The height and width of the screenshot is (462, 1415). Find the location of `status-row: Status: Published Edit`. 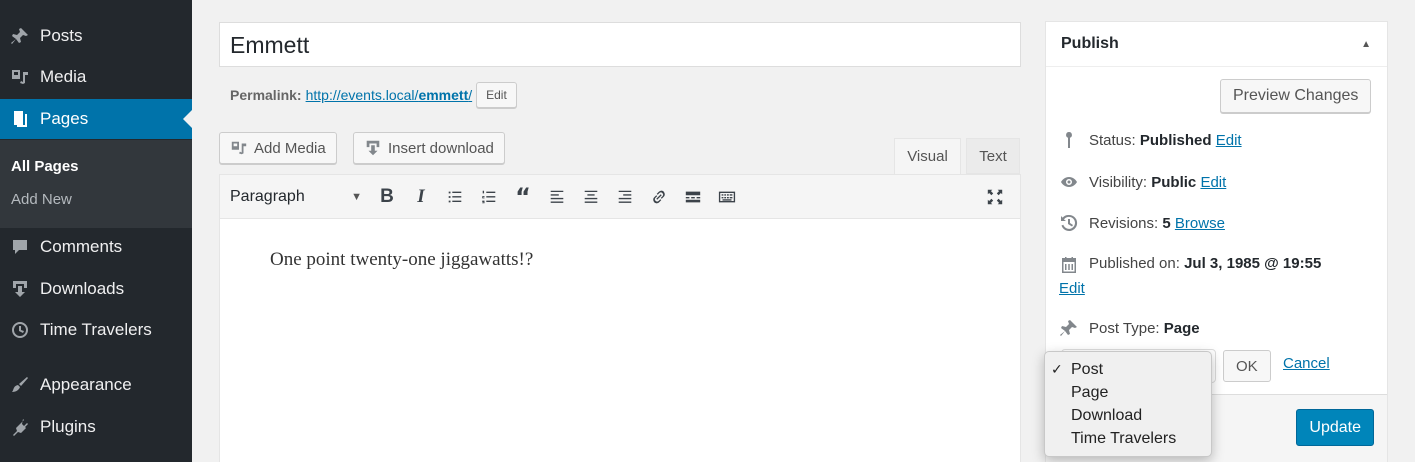

status-row: Status: Published Edit is located at coordinates (1150, 140).